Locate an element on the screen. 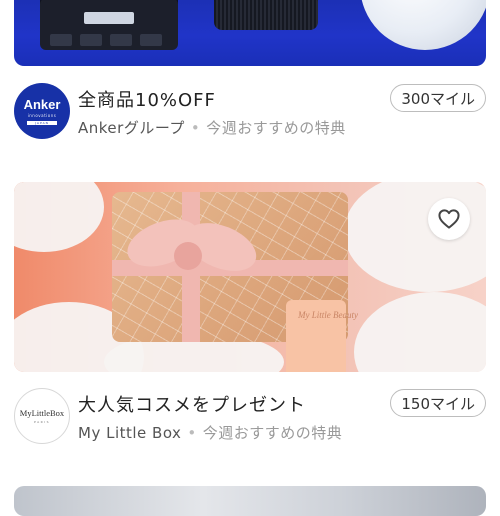 This screenshot has width=500, height=516. logo-sub: innovations is located at coordinates (42, 115).